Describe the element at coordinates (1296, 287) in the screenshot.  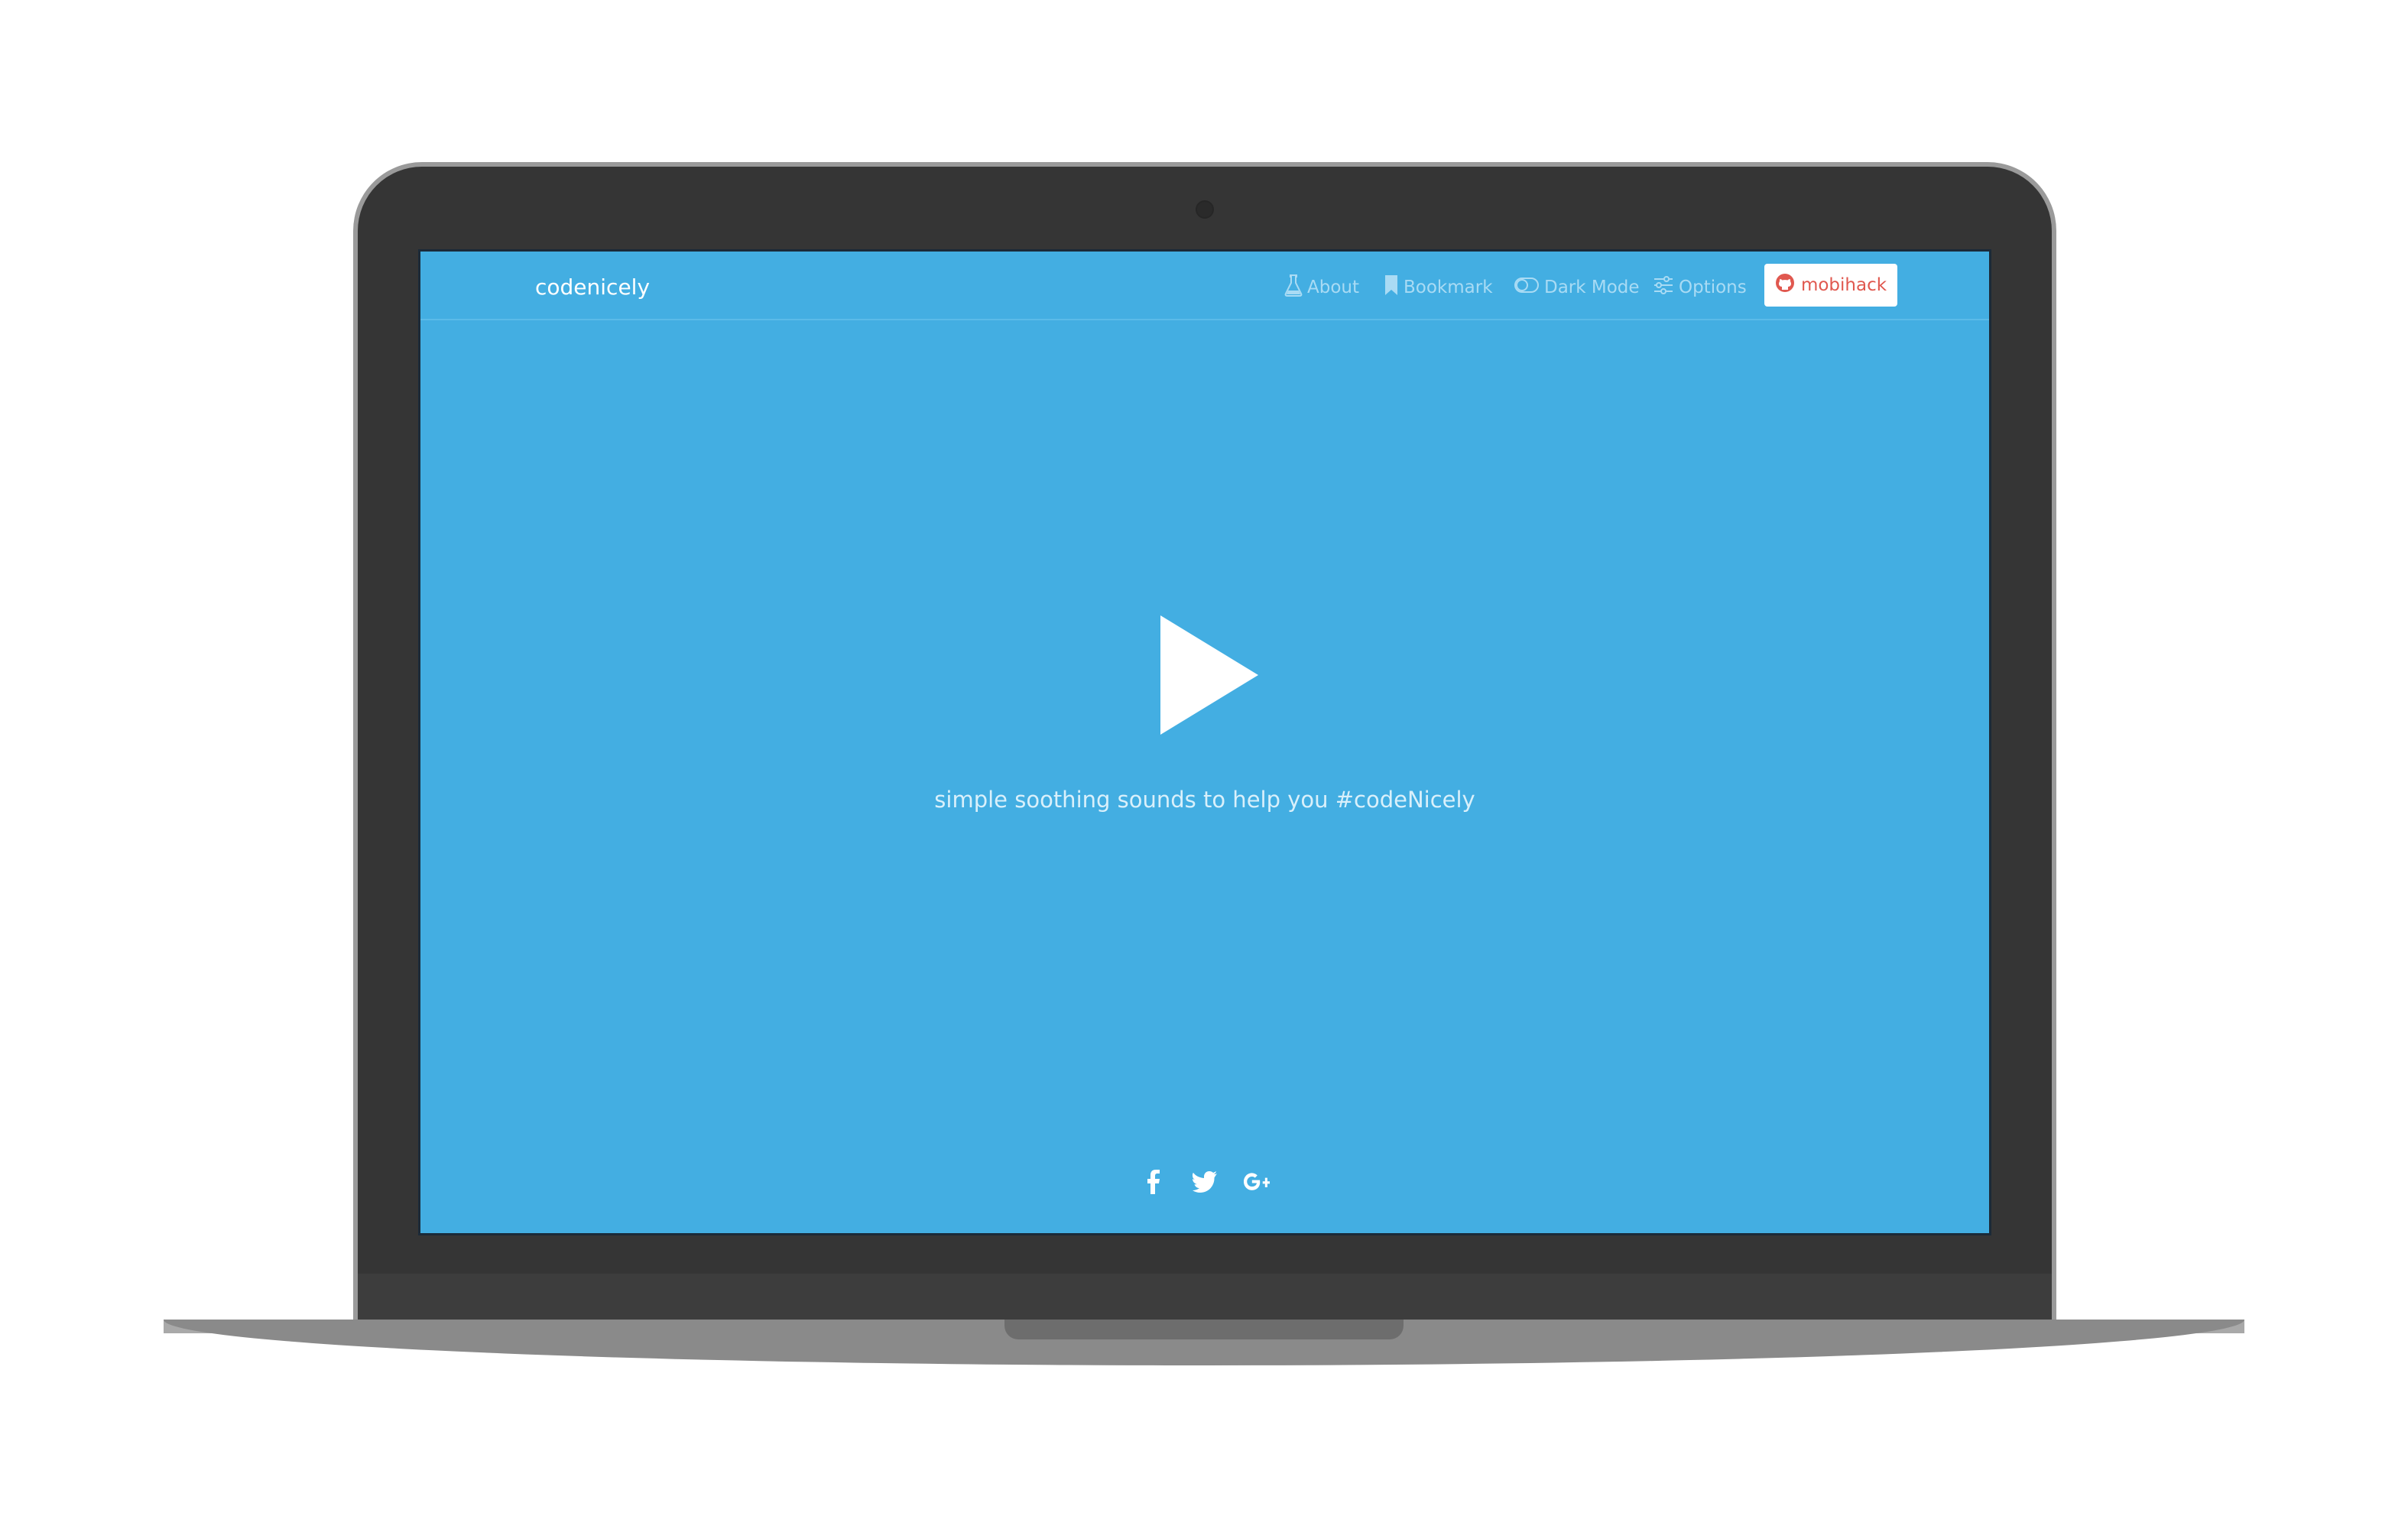
I see `flask-icon` at that location.